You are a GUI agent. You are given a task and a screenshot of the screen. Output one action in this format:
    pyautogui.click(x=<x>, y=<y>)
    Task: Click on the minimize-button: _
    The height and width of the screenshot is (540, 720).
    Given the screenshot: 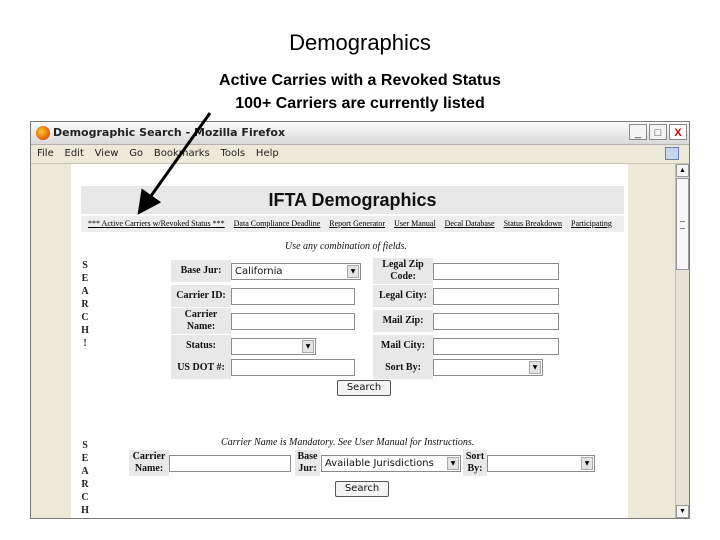 What is the action you would take?
    pyautogui.click(x=638, y=132)
    